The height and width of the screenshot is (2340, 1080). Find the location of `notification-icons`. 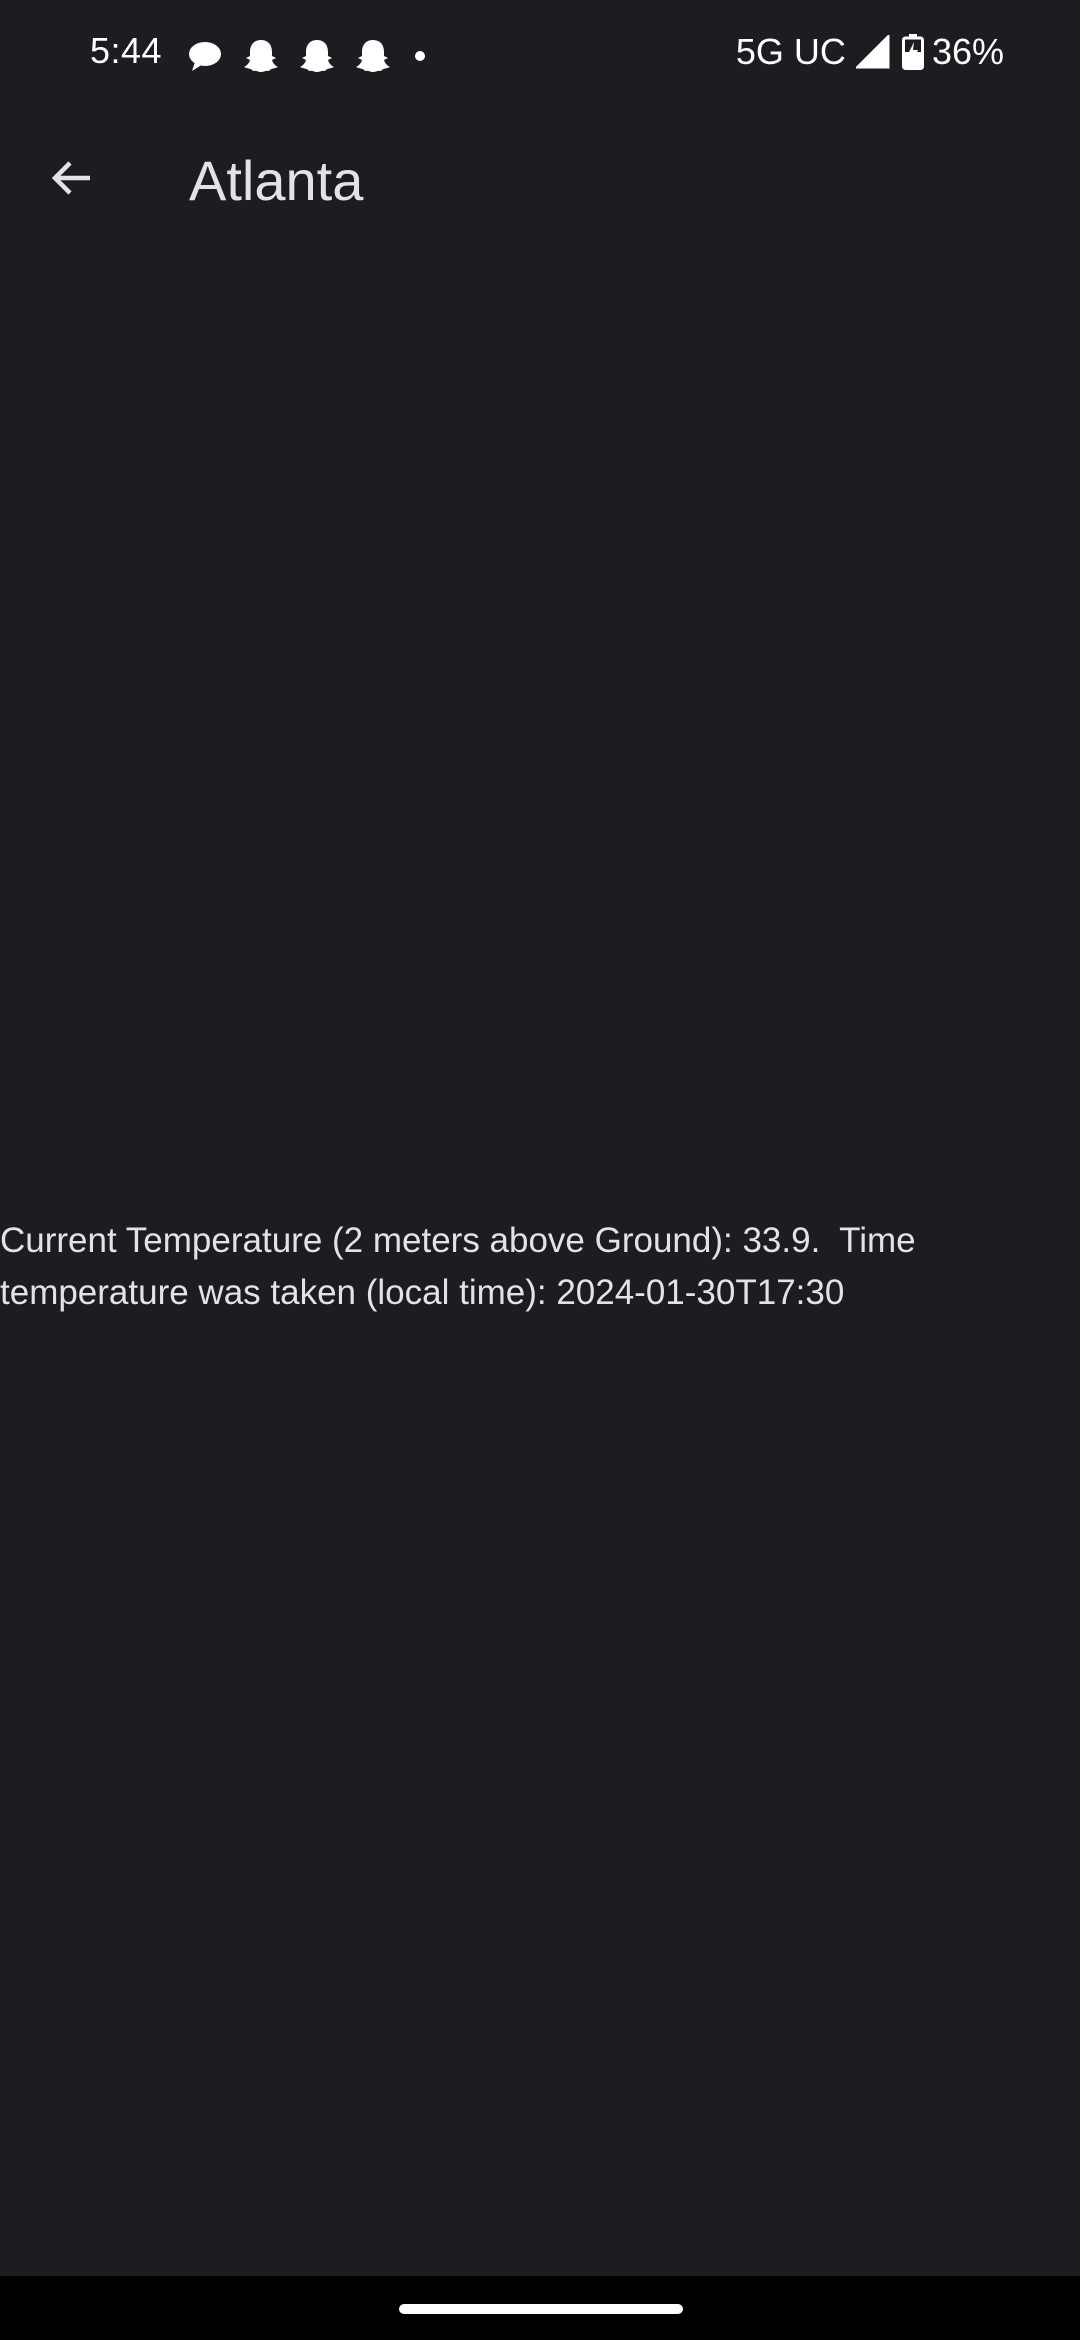

notification-icons is located at coordinates (317, 56).